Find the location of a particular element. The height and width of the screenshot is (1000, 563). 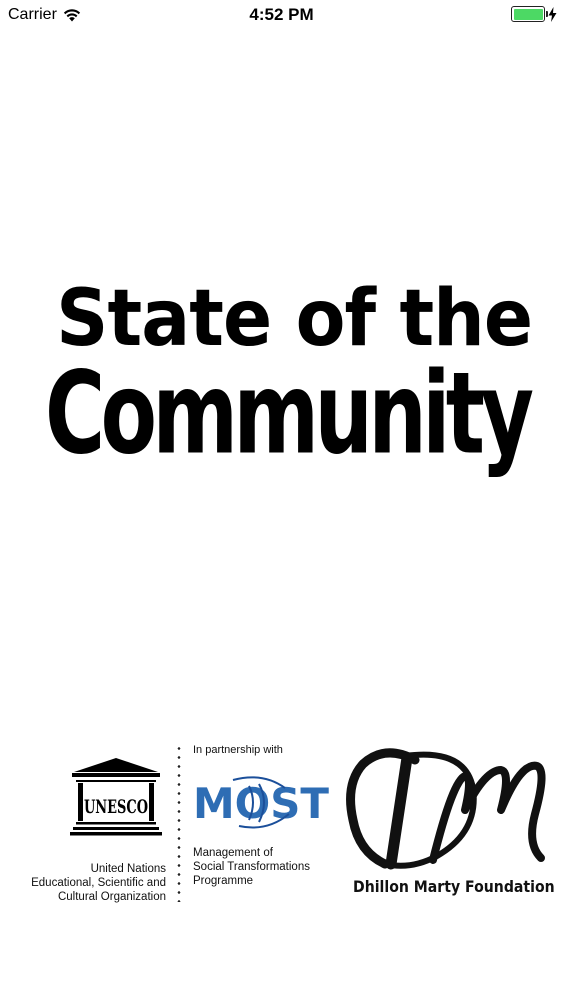

most-caption-line: Management of is located at coordinates (233, 853).